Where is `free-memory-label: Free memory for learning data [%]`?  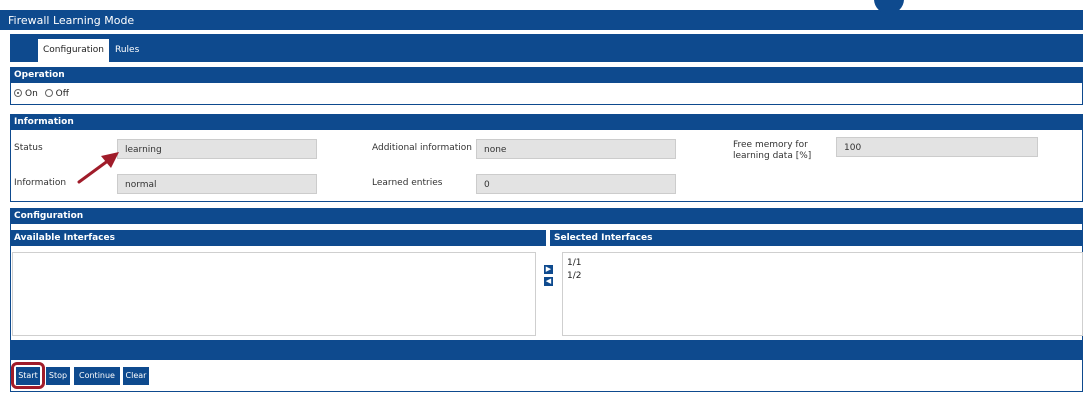
free-memory-label: Free memory for learning data [%] is located at coordinates (772, 151).